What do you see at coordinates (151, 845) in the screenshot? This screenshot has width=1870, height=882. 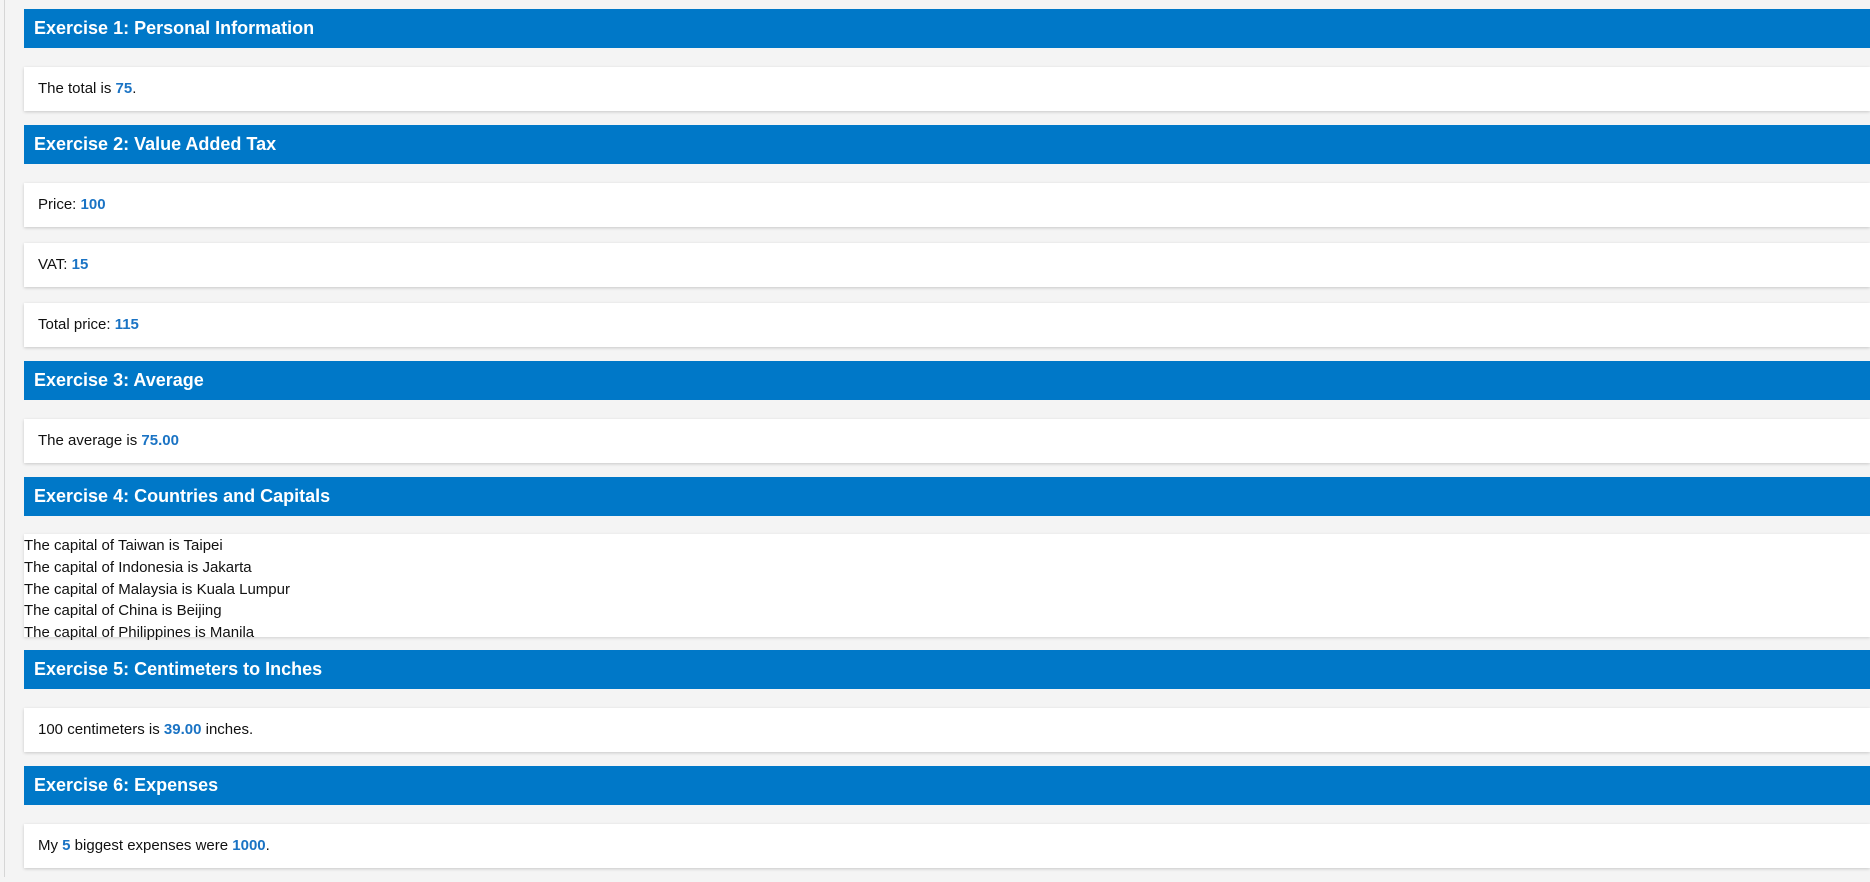 I see `expenses-text-middle: biggest expenses were` at bounding box center [151, 845].